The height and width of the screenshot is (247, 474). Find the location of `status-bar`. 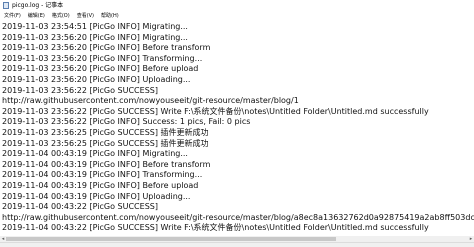

status-bar is located at coordinates (237, 244).